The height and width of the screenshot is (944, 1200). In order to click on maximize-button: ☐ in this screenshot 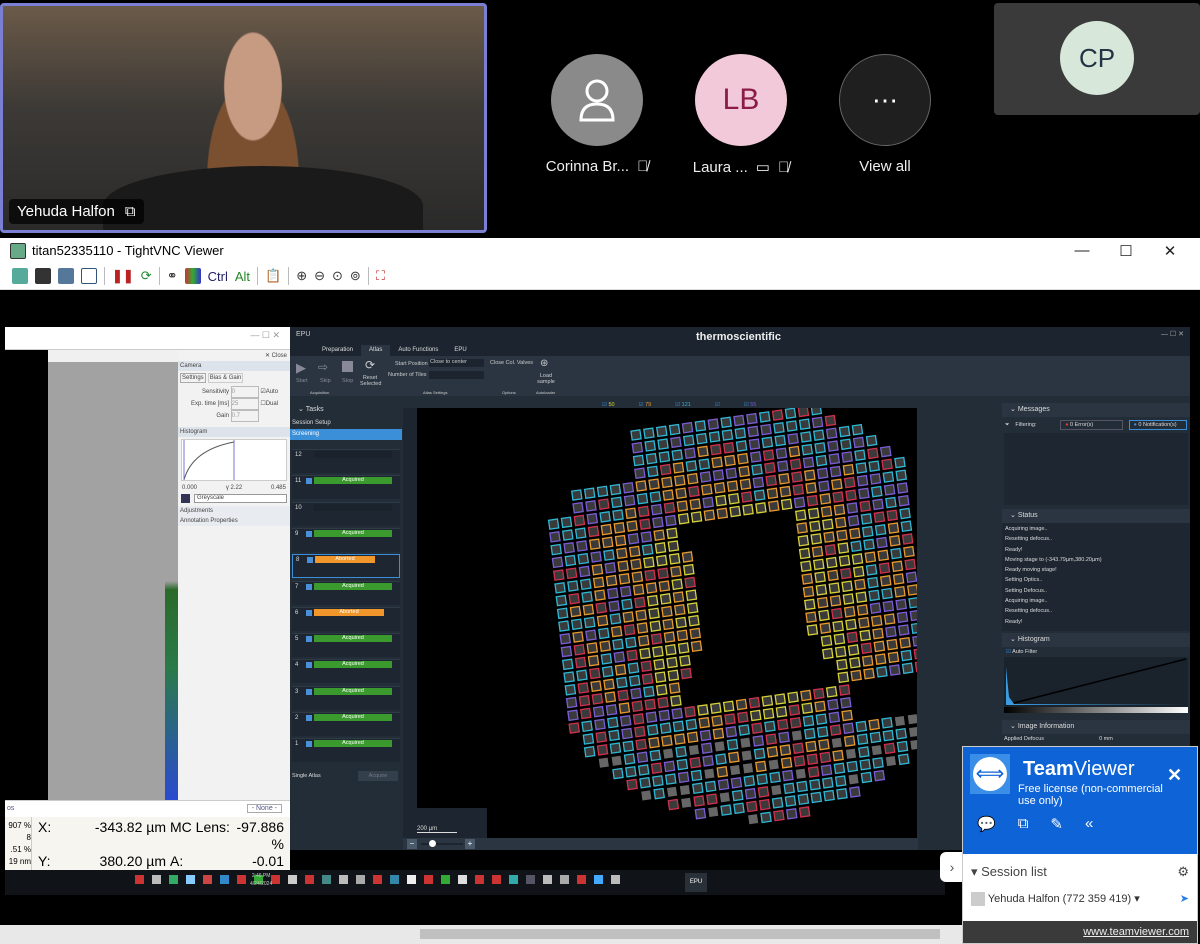, I will do `click(1126, 250)`.